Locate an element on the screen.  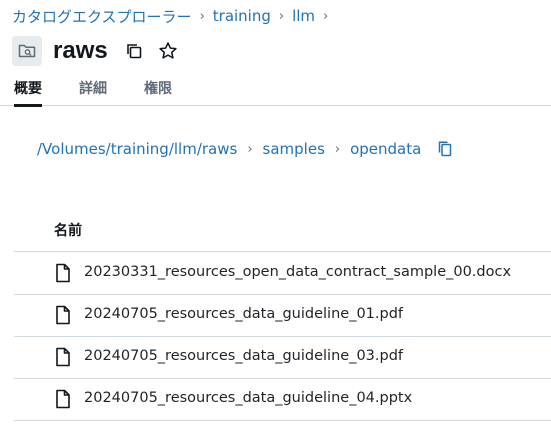
page-title: raws is located at coordinates (80, 50).